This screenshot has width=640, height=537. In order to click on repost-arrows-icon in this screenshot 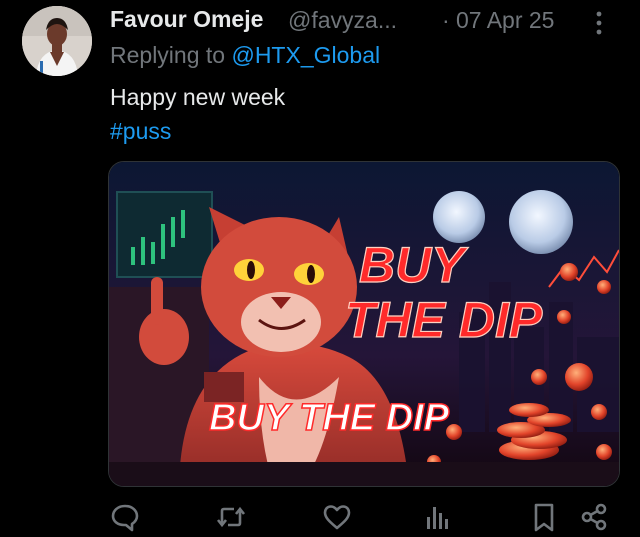, I will do `click(231, 517)`.